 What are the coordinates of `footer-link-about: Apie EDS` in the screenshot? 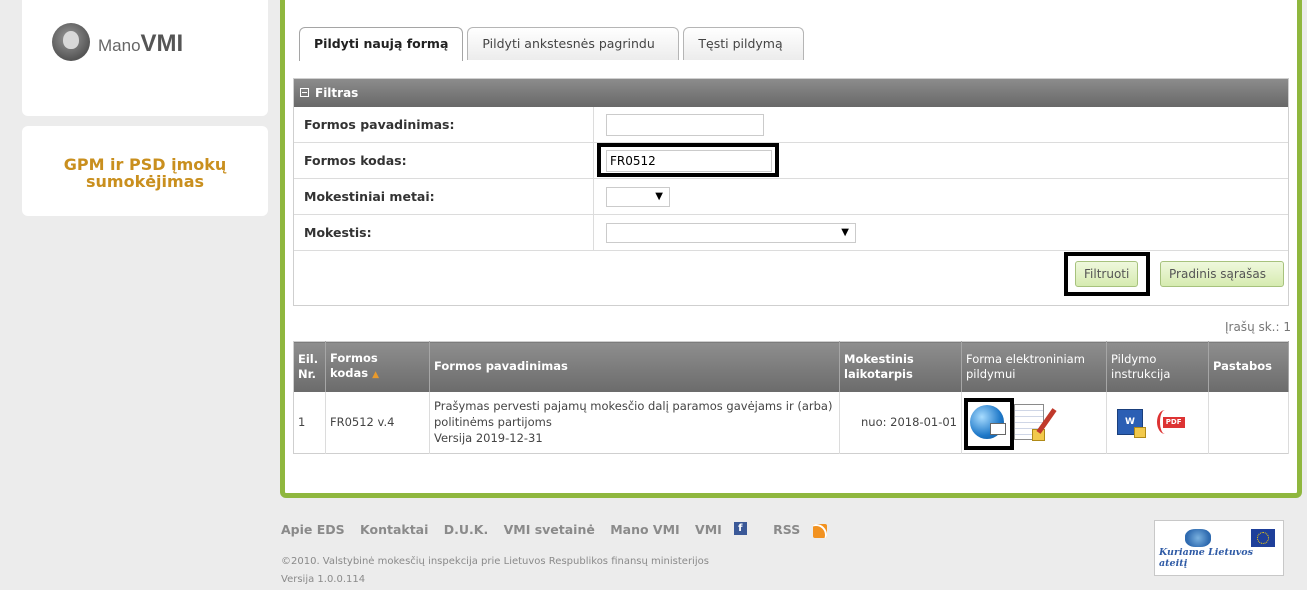 It's located at (313, 529).